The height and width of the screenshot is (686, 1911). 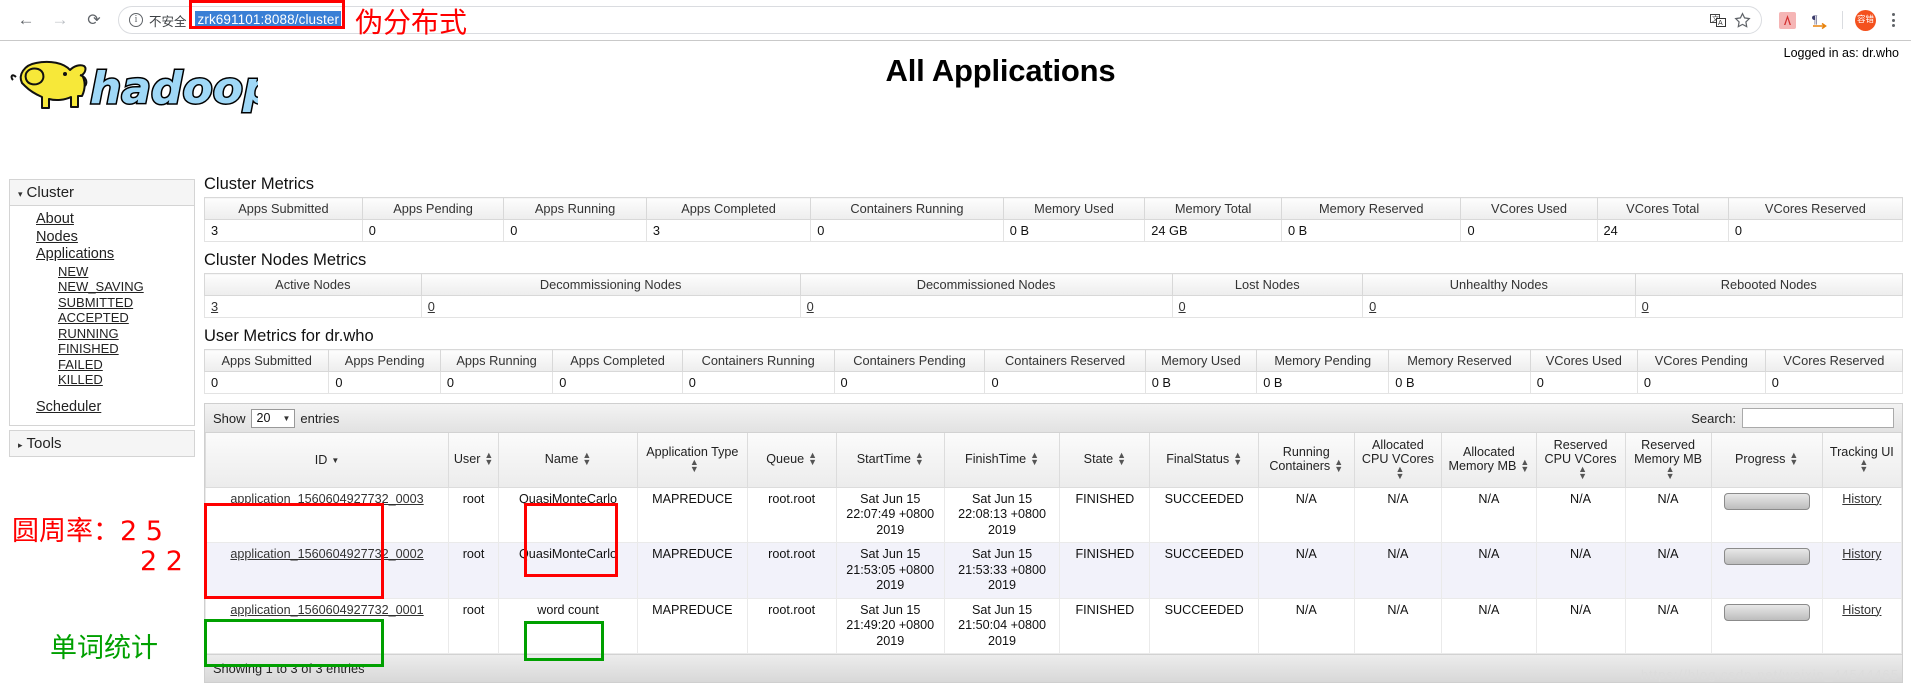 I want to click on column-header-application-type: Application Type▲ ▼, so click(x=692, y=460).